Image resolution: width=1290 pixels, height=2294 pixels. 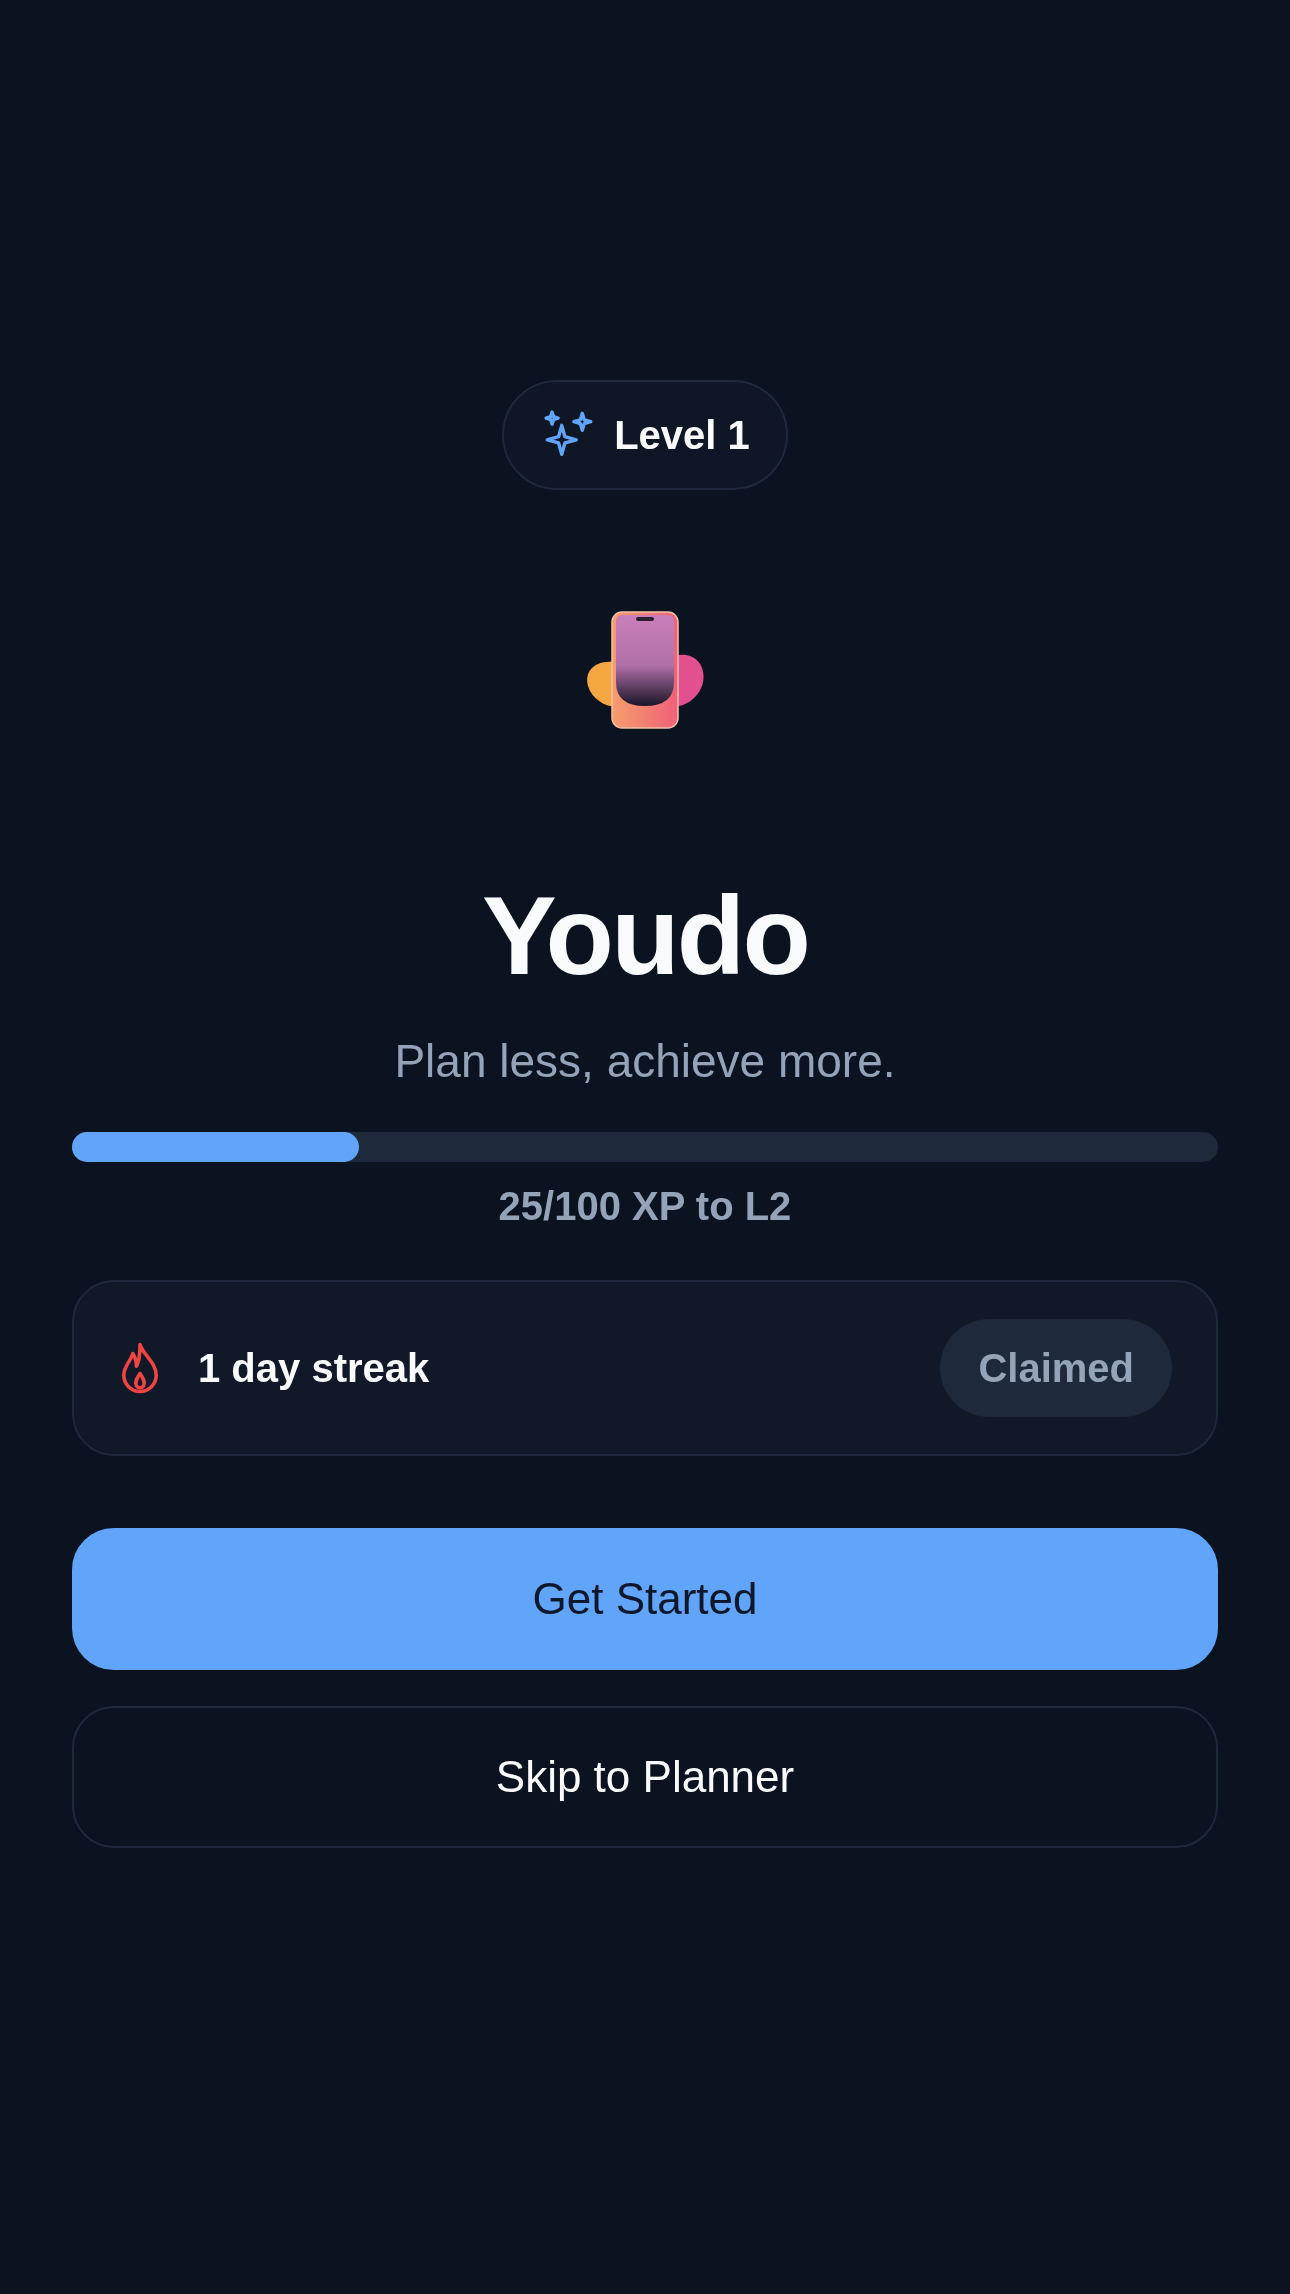 What do you see at coordinates (645, 1777) in the screenshot?
I see `skip-button: Skip to Planner` at bounding box center [645, 1777].